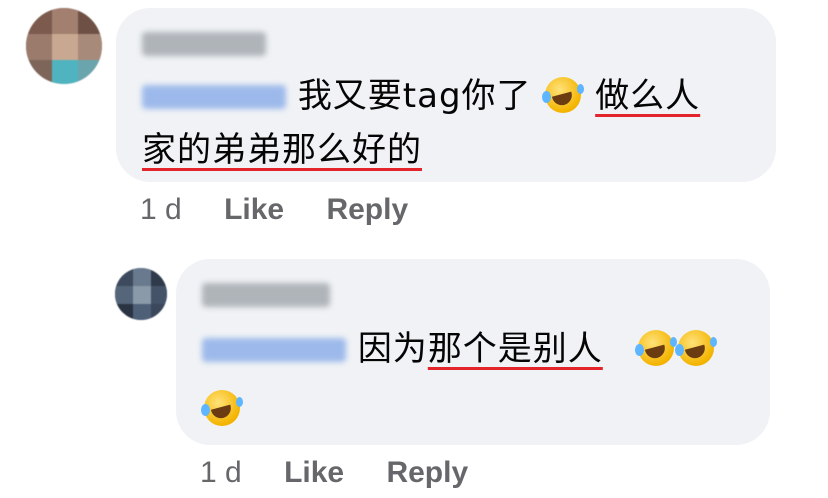 The height and width of the screenshot is (498, 828). What do you see at coordinates (392, 349) in the screenshot?
I see `comment-text: 因为` at bounding box center [392, 349].